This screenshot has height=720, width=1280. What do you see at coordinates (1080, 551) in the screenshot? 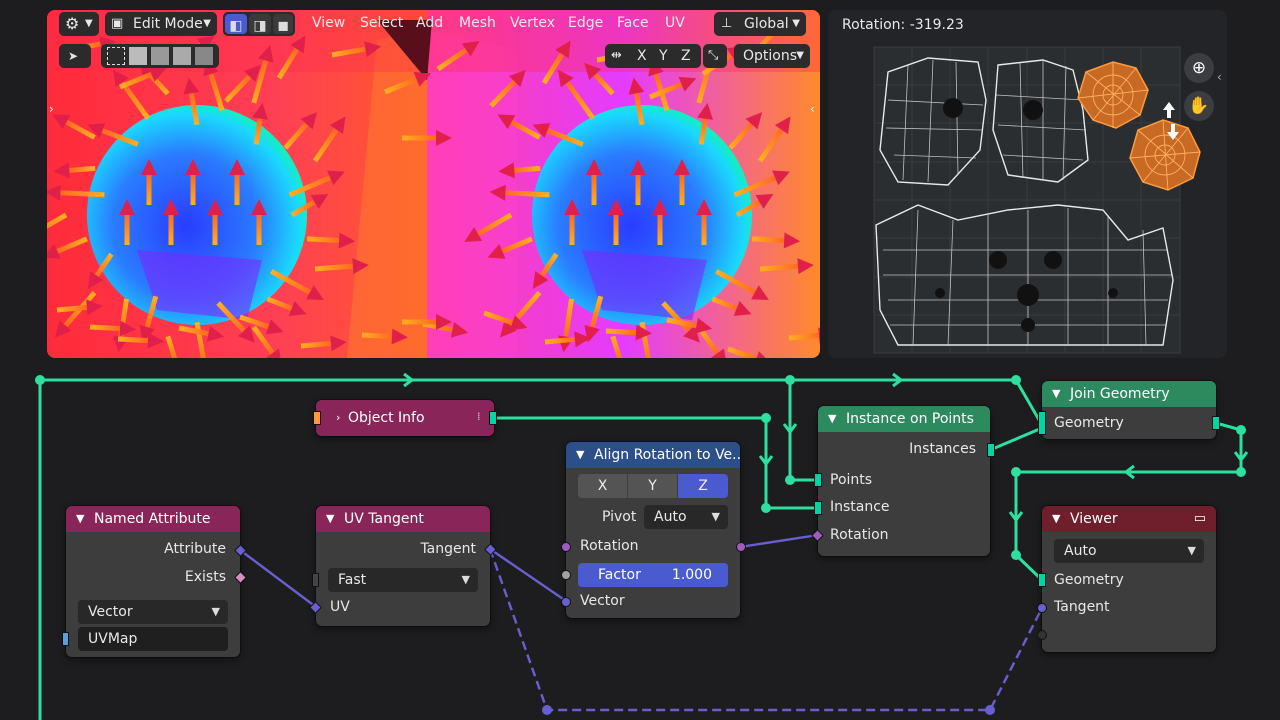
I see `domain-value: Auto` at bounding box center [1080, 551].